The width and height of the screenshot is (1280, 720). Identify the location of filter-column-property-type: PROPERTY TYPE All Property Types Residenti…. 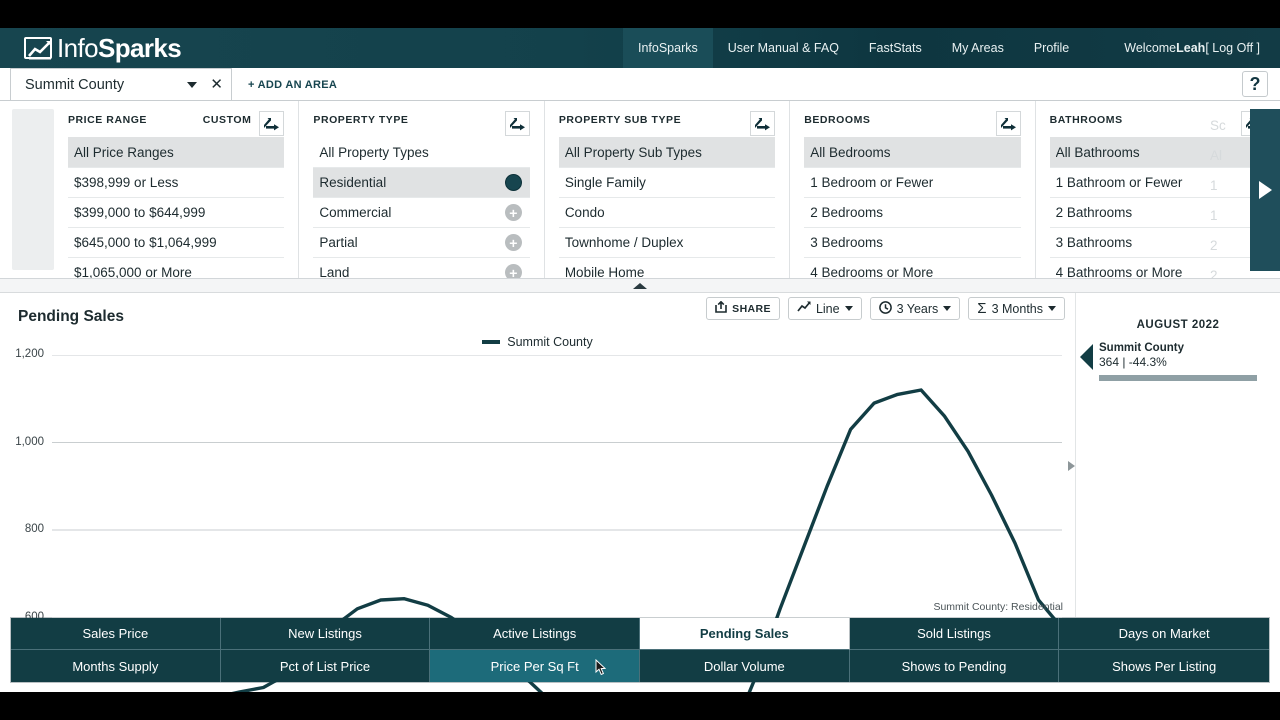
(422, 189).